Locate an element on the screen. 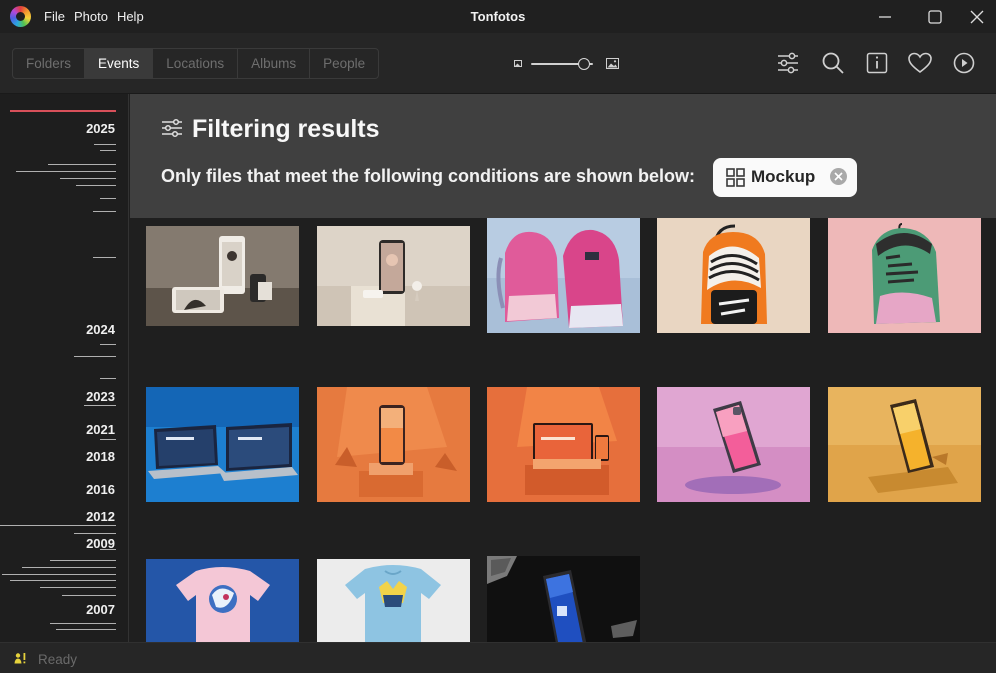  minimize-button is located at coordinates (885, 16).